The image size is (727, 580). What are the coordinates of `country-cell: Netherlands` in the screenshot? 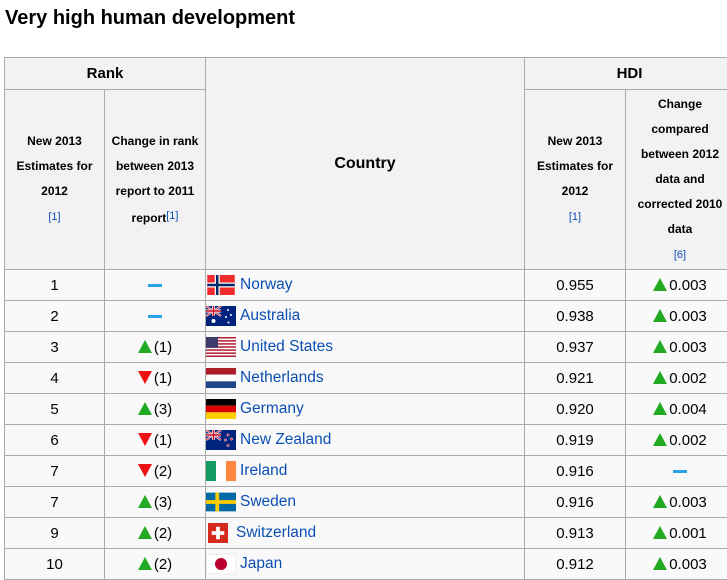 It's located at (365, 378).